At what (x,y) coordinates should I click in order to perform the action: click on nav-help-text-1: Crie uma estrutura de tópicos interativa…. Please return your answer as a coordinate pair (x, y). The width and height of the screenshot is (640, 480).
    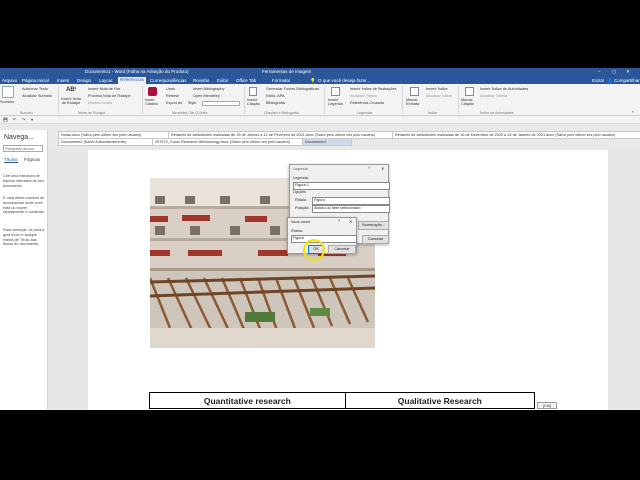
    Looking at the image, I should click on (23, 181).